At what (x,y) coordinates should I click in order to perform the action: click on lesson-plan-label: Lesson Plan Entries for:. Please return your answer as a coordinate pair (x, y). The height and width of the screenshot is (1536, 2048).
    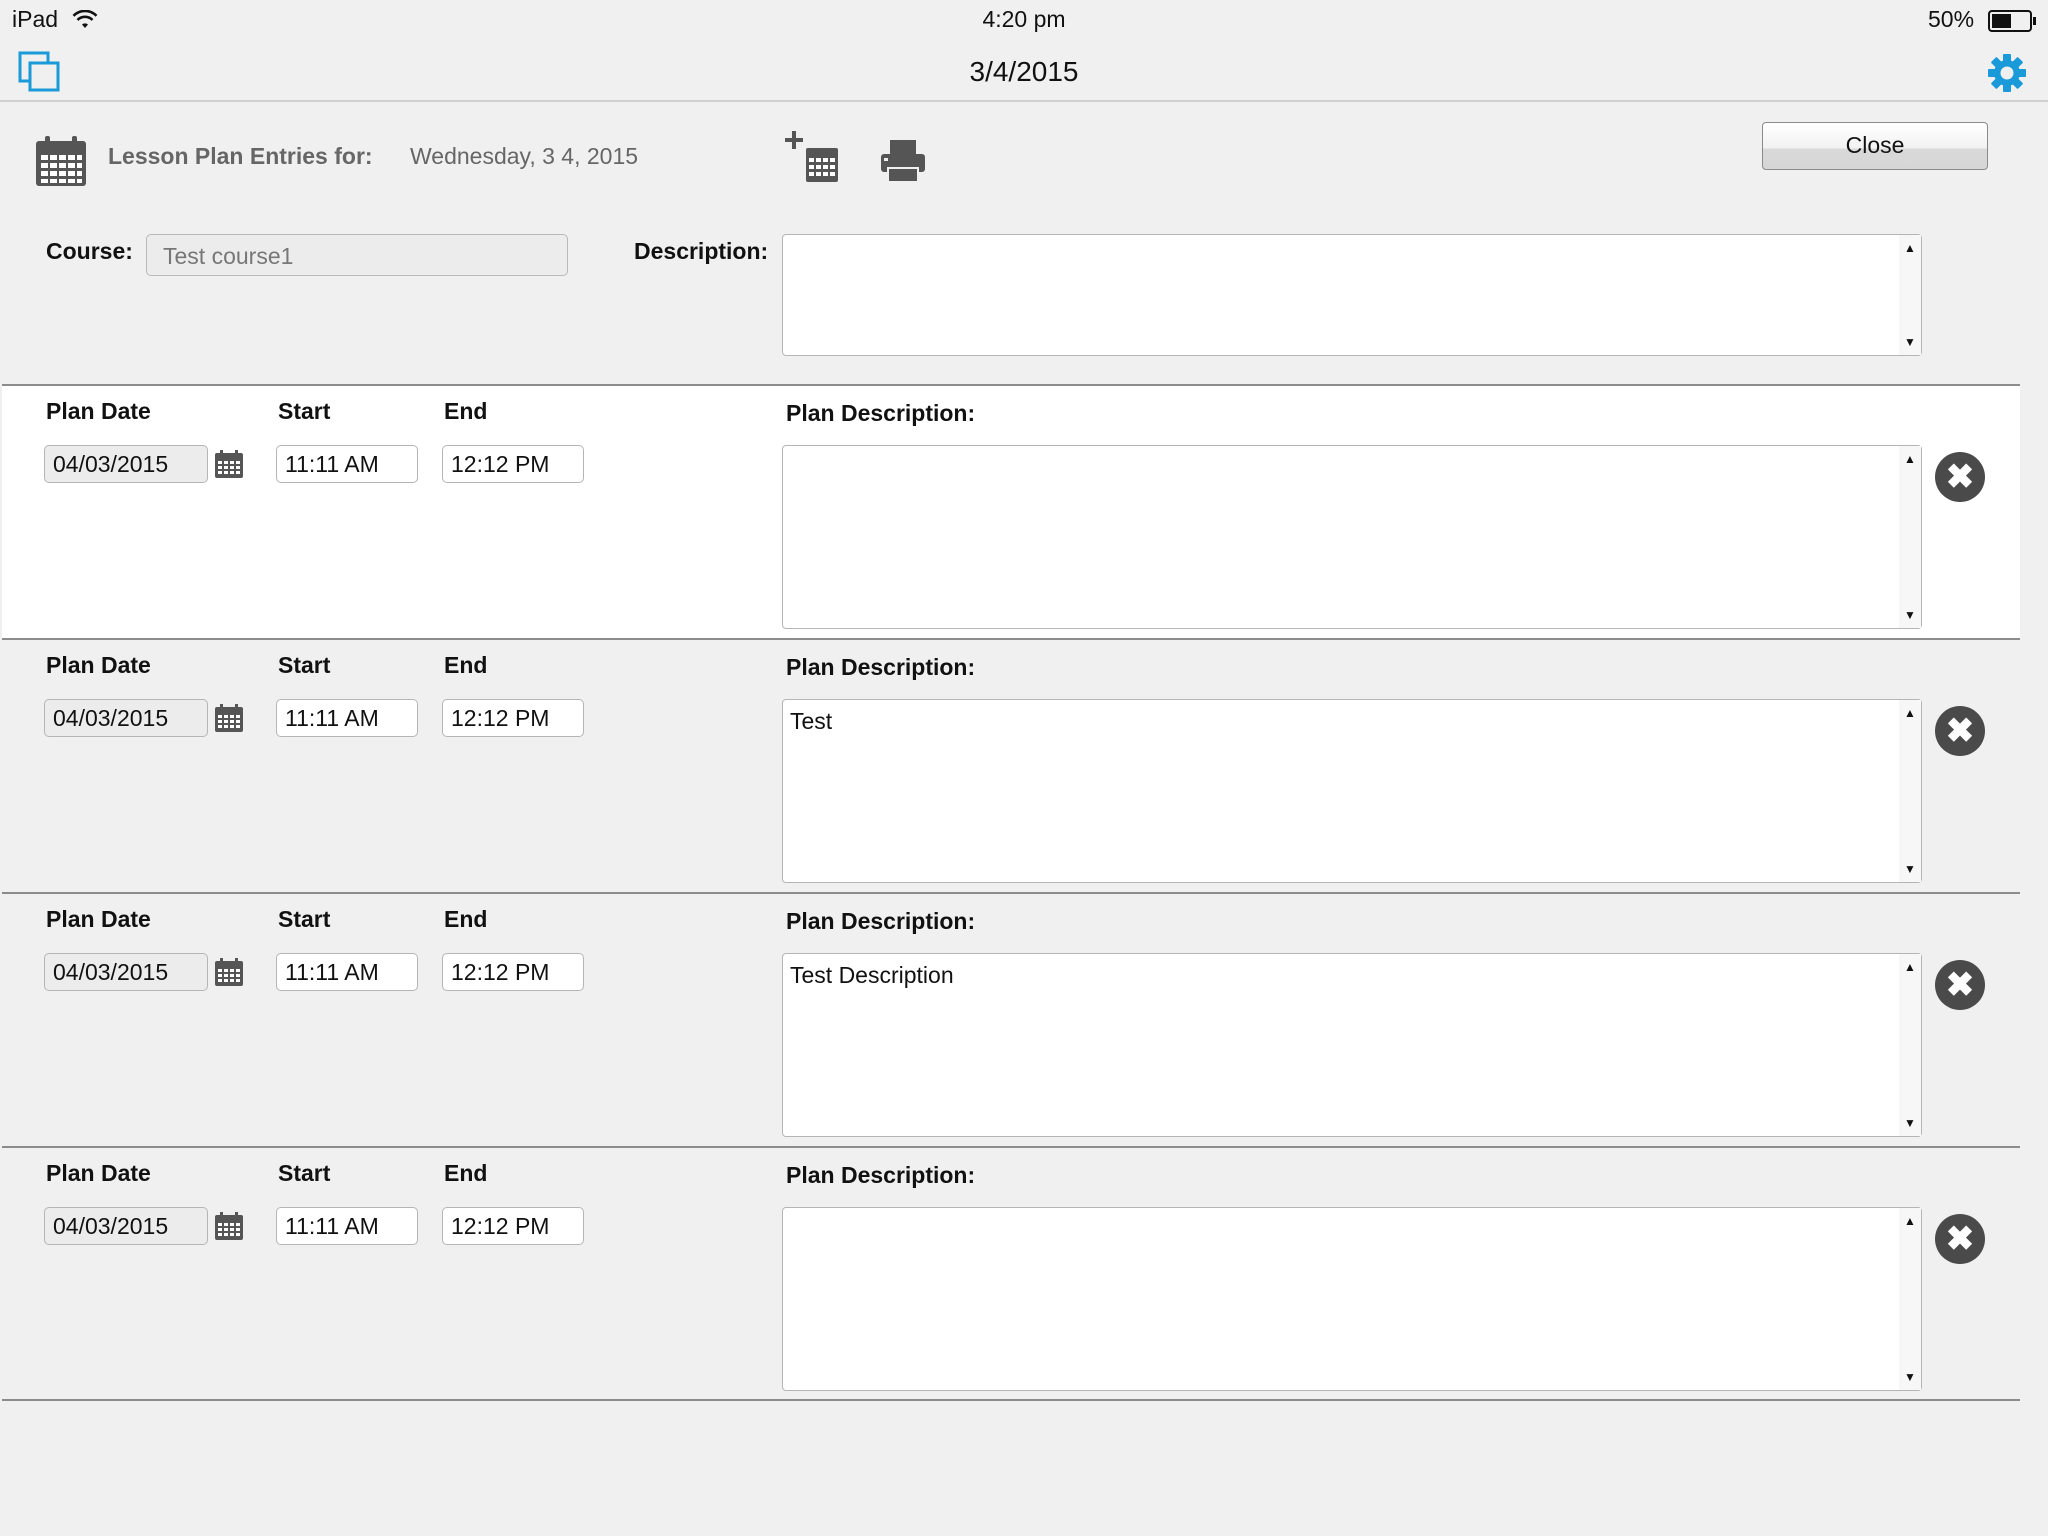
    Looking at the image, I should click on (240, 156).